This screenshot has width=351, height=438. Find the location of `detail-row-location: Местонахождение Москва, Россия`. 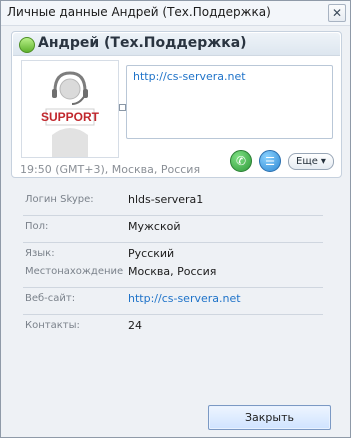

detail-row-location: Местонахождение Москва, Россия is located at coordinates (173, 274).